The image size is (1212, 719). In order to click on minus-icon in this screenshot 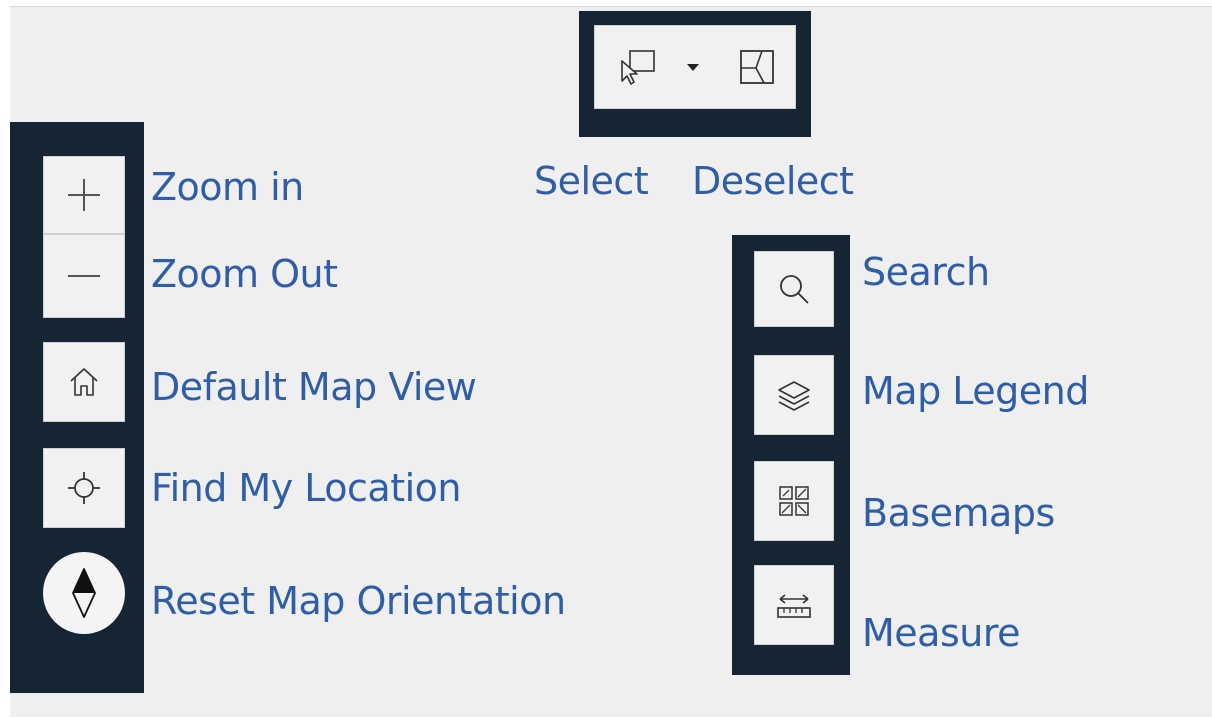, I will do `click(84, 276)`.